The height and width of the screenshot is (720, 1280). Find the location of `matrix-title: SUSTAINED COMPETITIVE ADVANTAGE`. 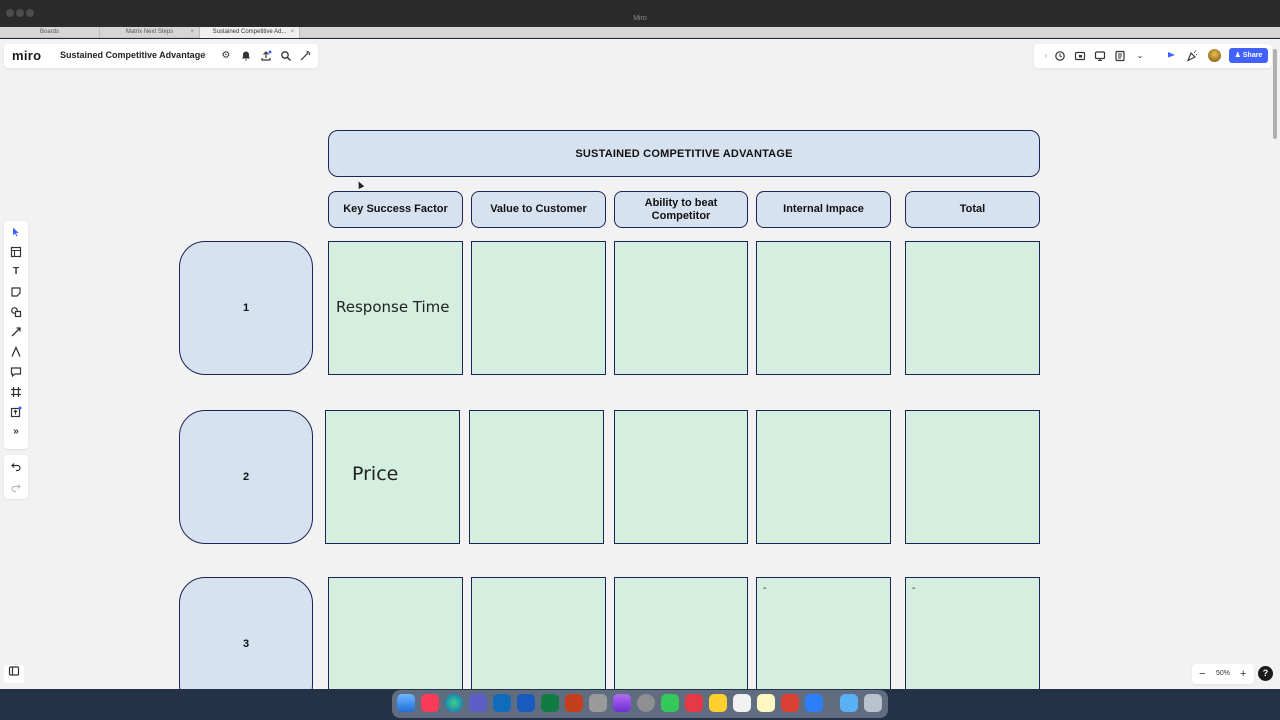

matrix-title: SUSTAINED COMPETITIVE ADVANTAGE is located at coordinates (684, 153).